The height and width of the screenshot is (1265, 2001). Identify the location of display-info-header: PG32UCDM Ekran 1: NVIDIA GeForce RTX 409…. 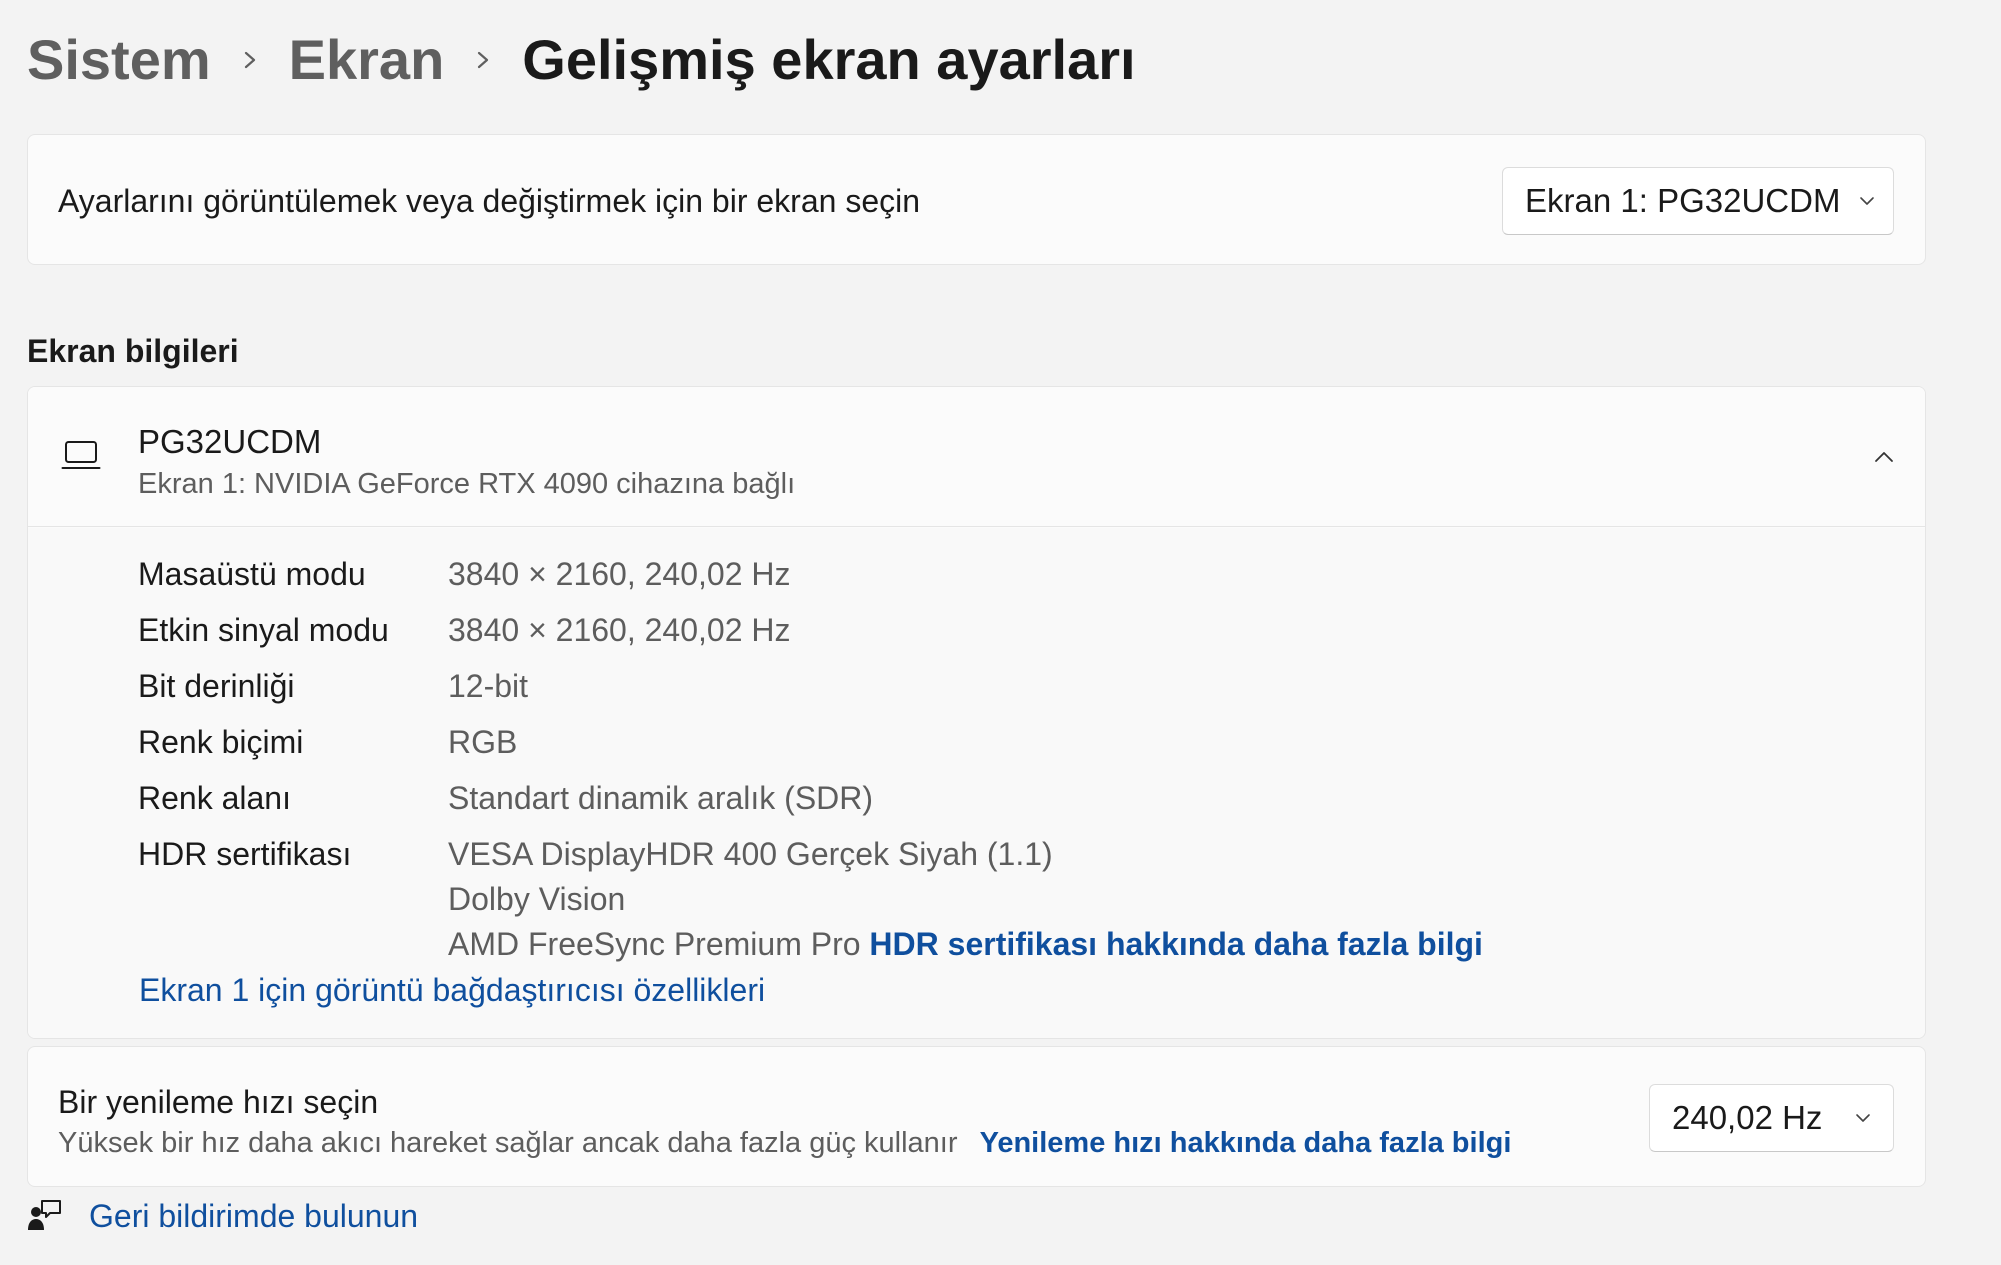
(976, 457).